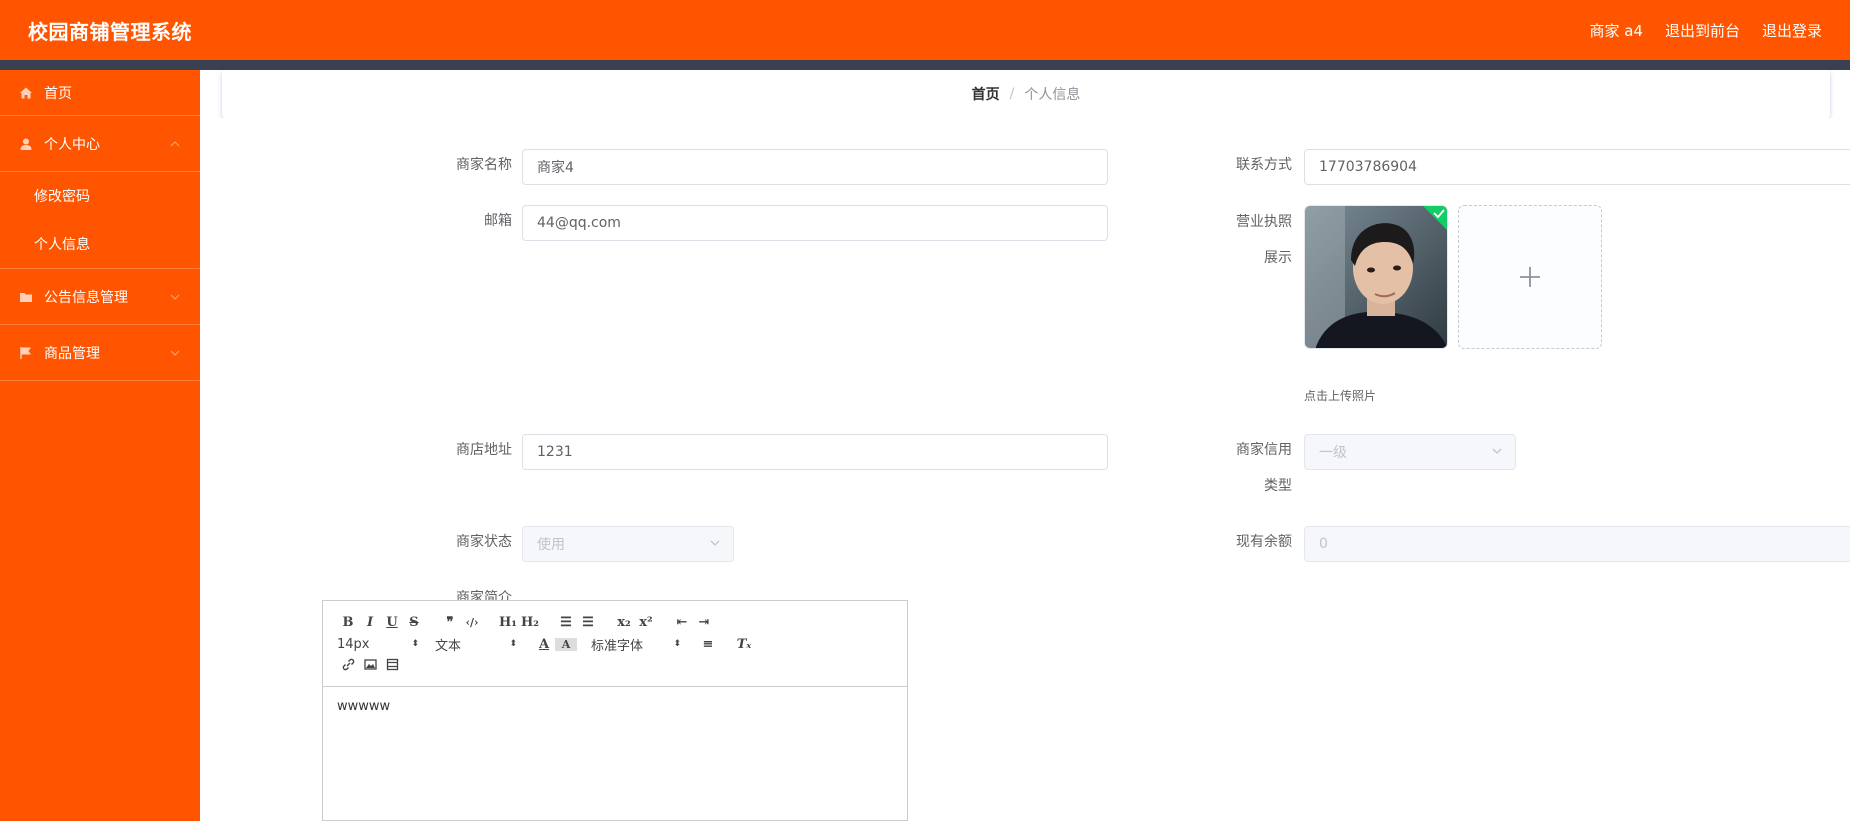 The width and height of the screenshot is (1850, 821). What do you see at coordinates (1264, 165) in the screenshot?
I see `contact-label: 联系方式` at bounding box center [1264, 165].